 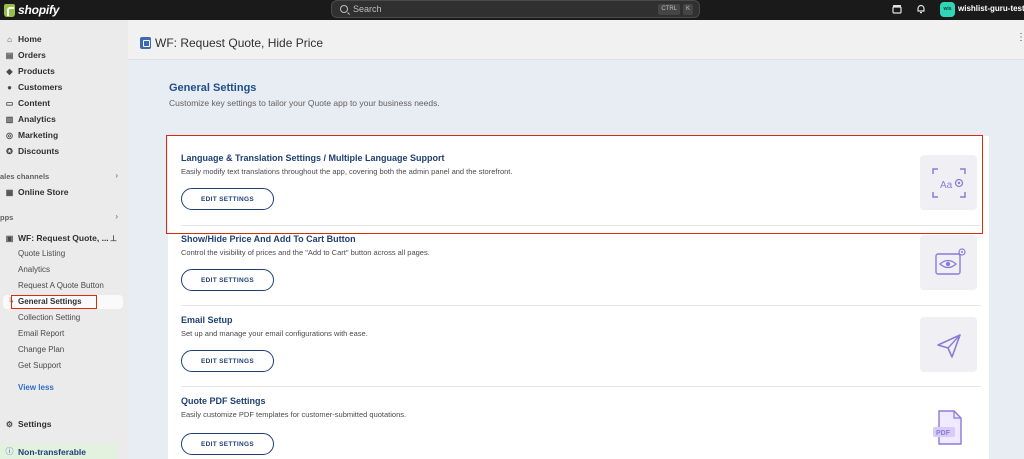 I want to click on pdf-icon: PDF, so click(x=948, y=427).